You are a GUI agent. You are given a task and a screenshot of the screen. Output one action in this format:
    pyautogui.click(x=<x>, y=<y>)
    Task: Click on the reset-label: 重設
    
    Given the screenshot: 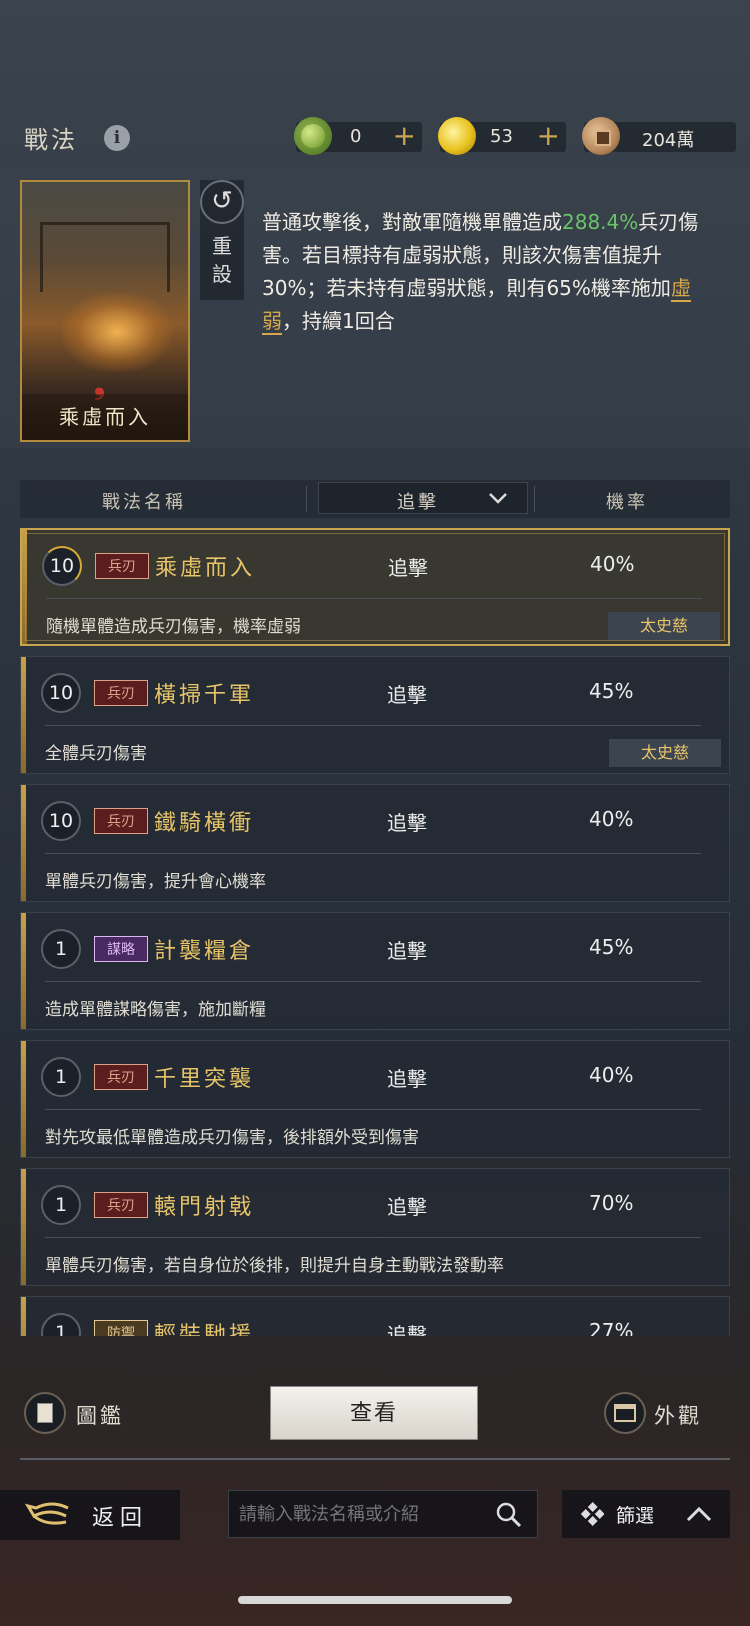 What is the action you would take?
    pyautogui.click(x=222, y=260)
    